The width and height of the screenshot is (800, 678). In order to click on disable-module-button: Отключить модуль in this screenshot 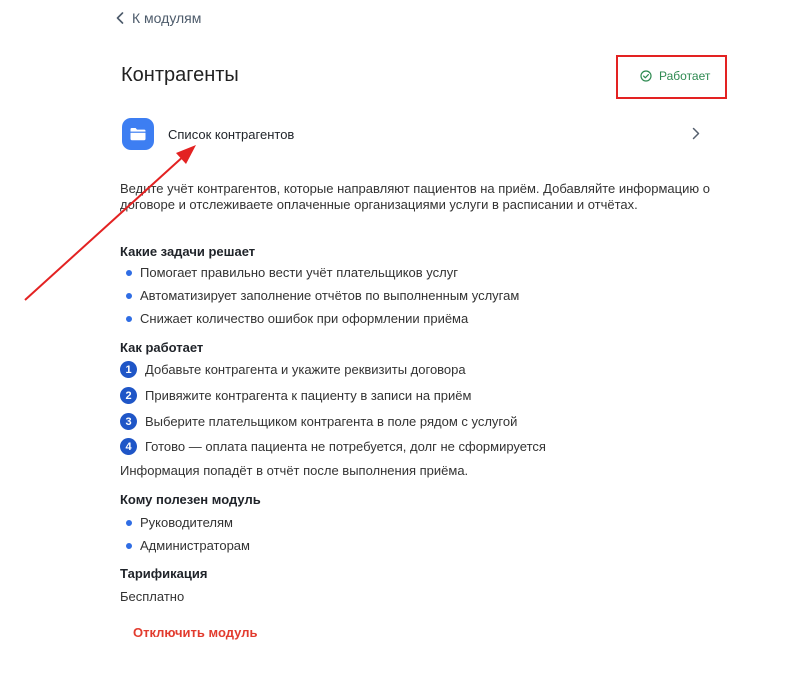, I will do `click(195, 632)`.